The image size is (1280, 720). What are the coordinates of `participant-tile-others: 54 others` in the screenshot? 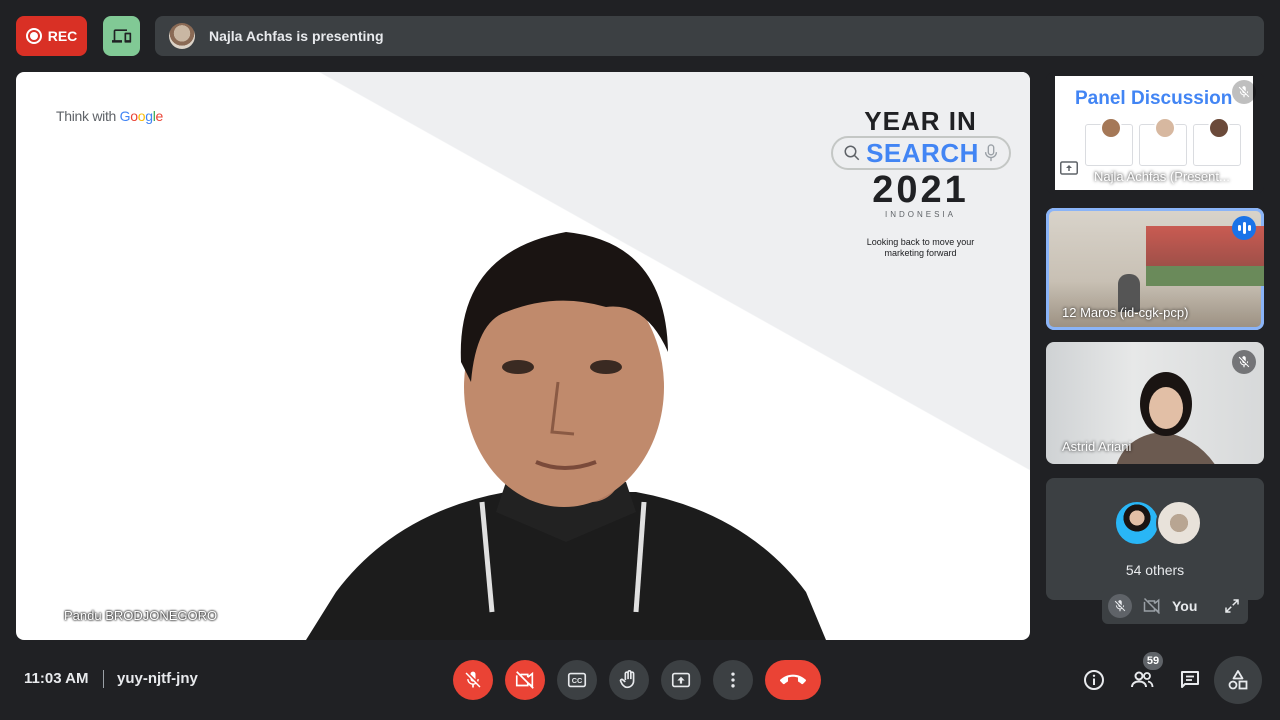 It's located at (1155, 539).